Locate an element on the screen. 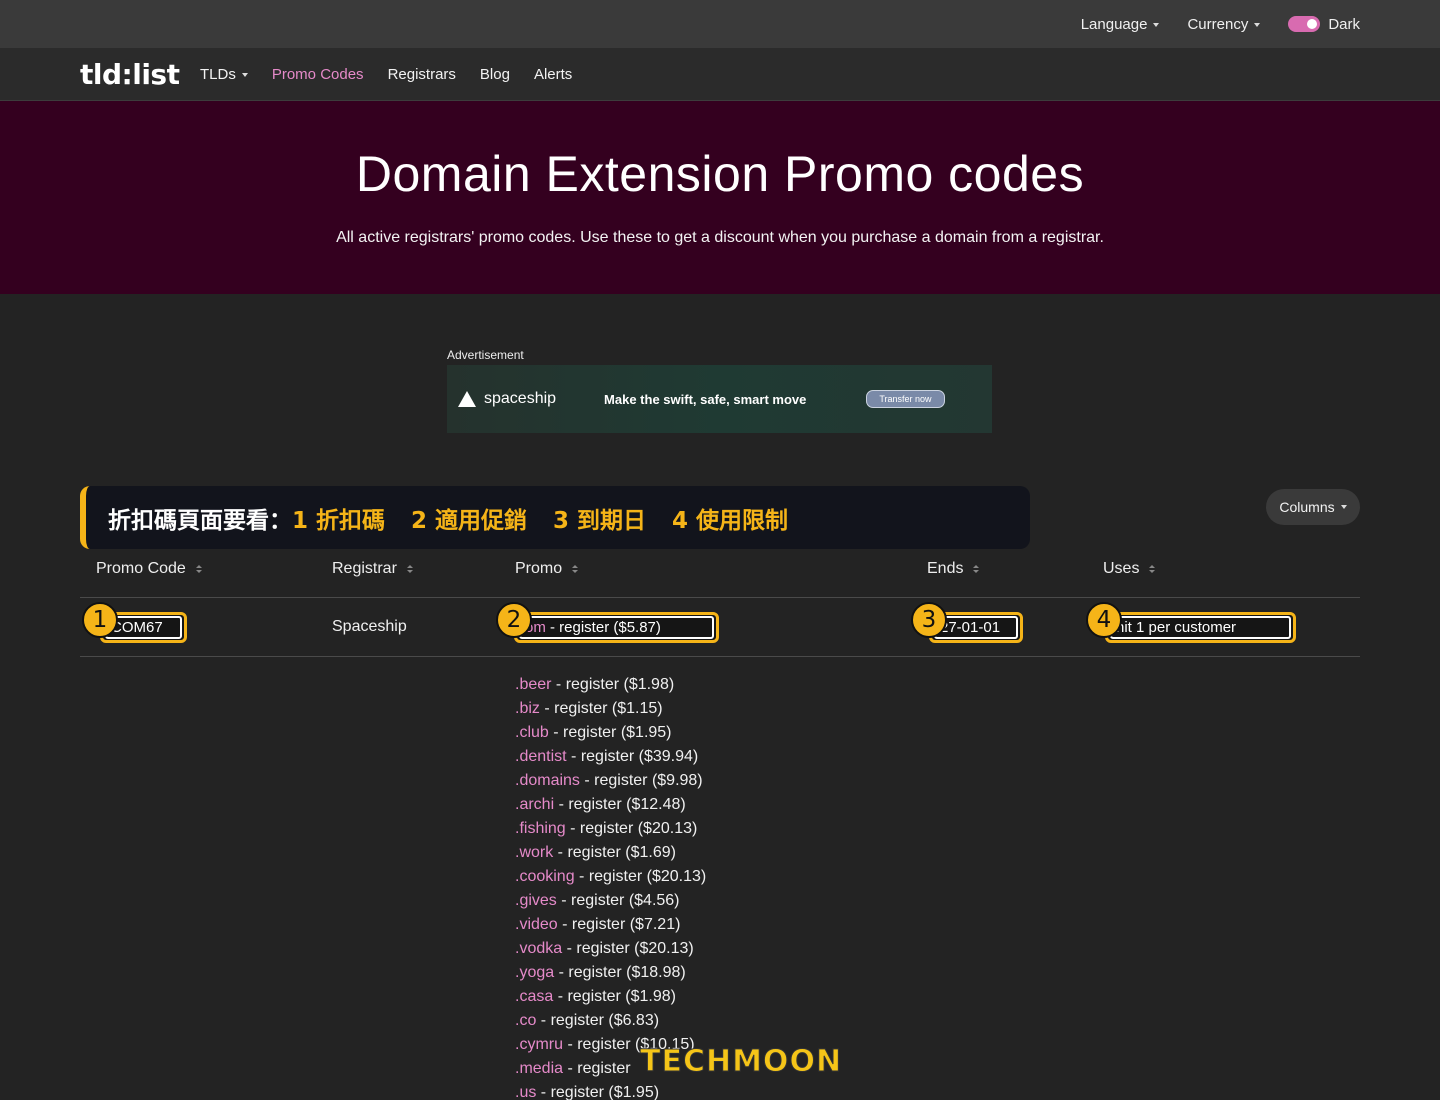 The height and width of the screenshot is (1100, 1440). columns-dropdown-button: Columns is located at coordinates (1313, 507).